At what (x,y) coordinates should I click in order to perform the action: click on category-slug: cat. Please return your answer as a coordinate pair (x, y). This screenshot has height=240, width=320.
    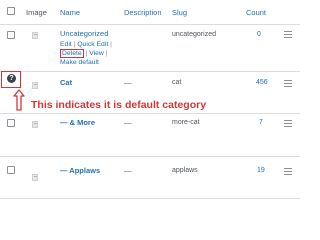
    Looking at the image, I should click on (177, 82).